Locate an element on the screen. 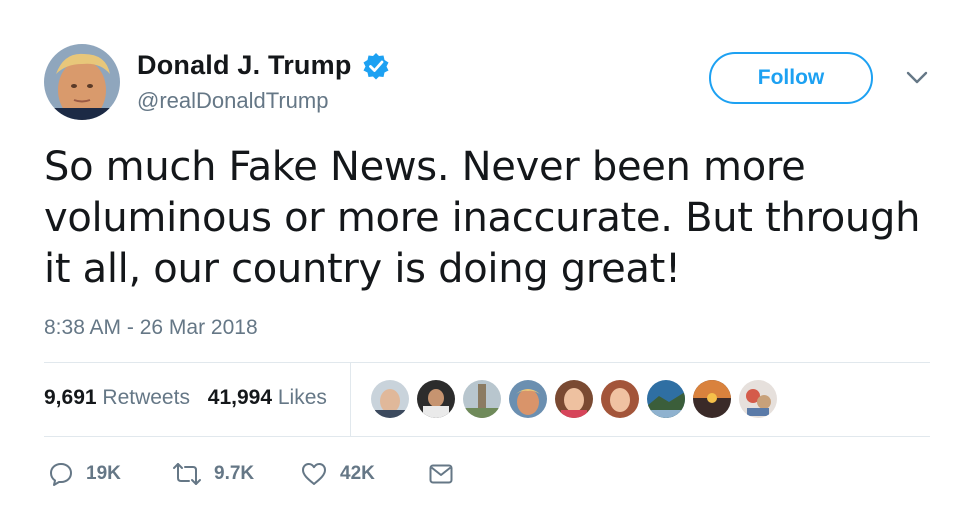 The height and width of the screenshot is (520, 980). display-name: Donald J. Trump is located at coordinates (244, 65).